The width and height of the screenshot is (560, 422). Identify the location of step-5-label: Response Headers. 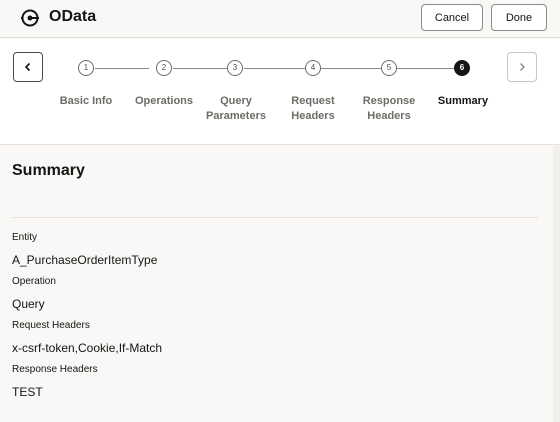
(389, 109).